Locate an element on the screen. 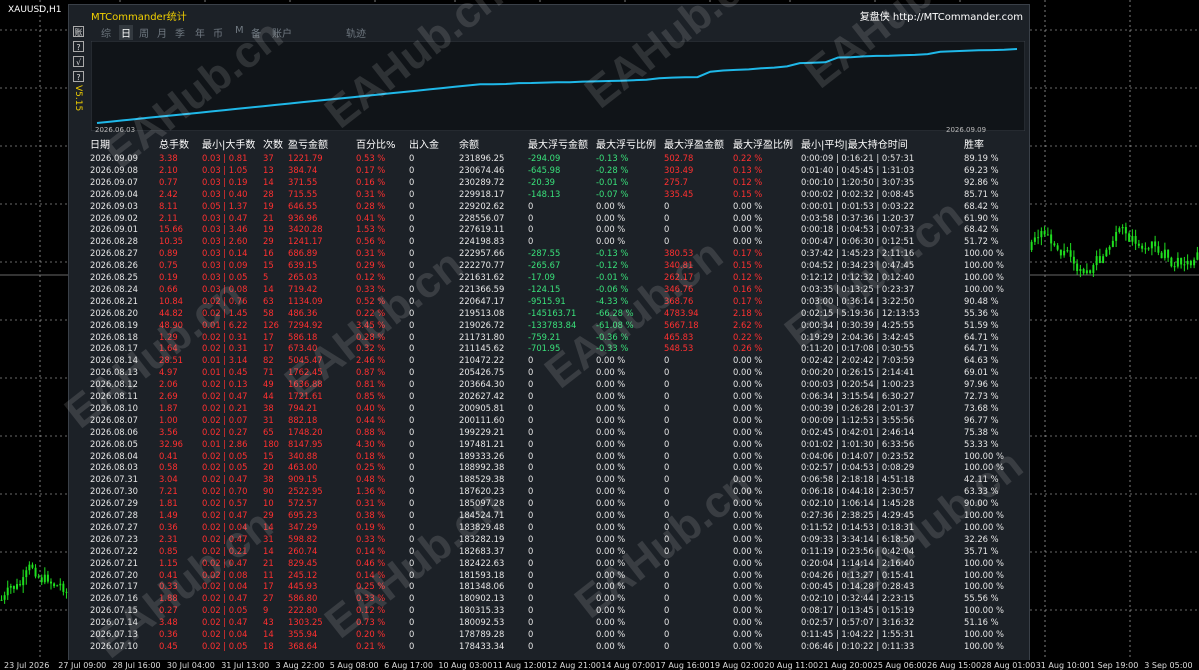 This screenshot has width=1199, height=670. table-header-cell: 余额 is located at coordinates (469, 146).